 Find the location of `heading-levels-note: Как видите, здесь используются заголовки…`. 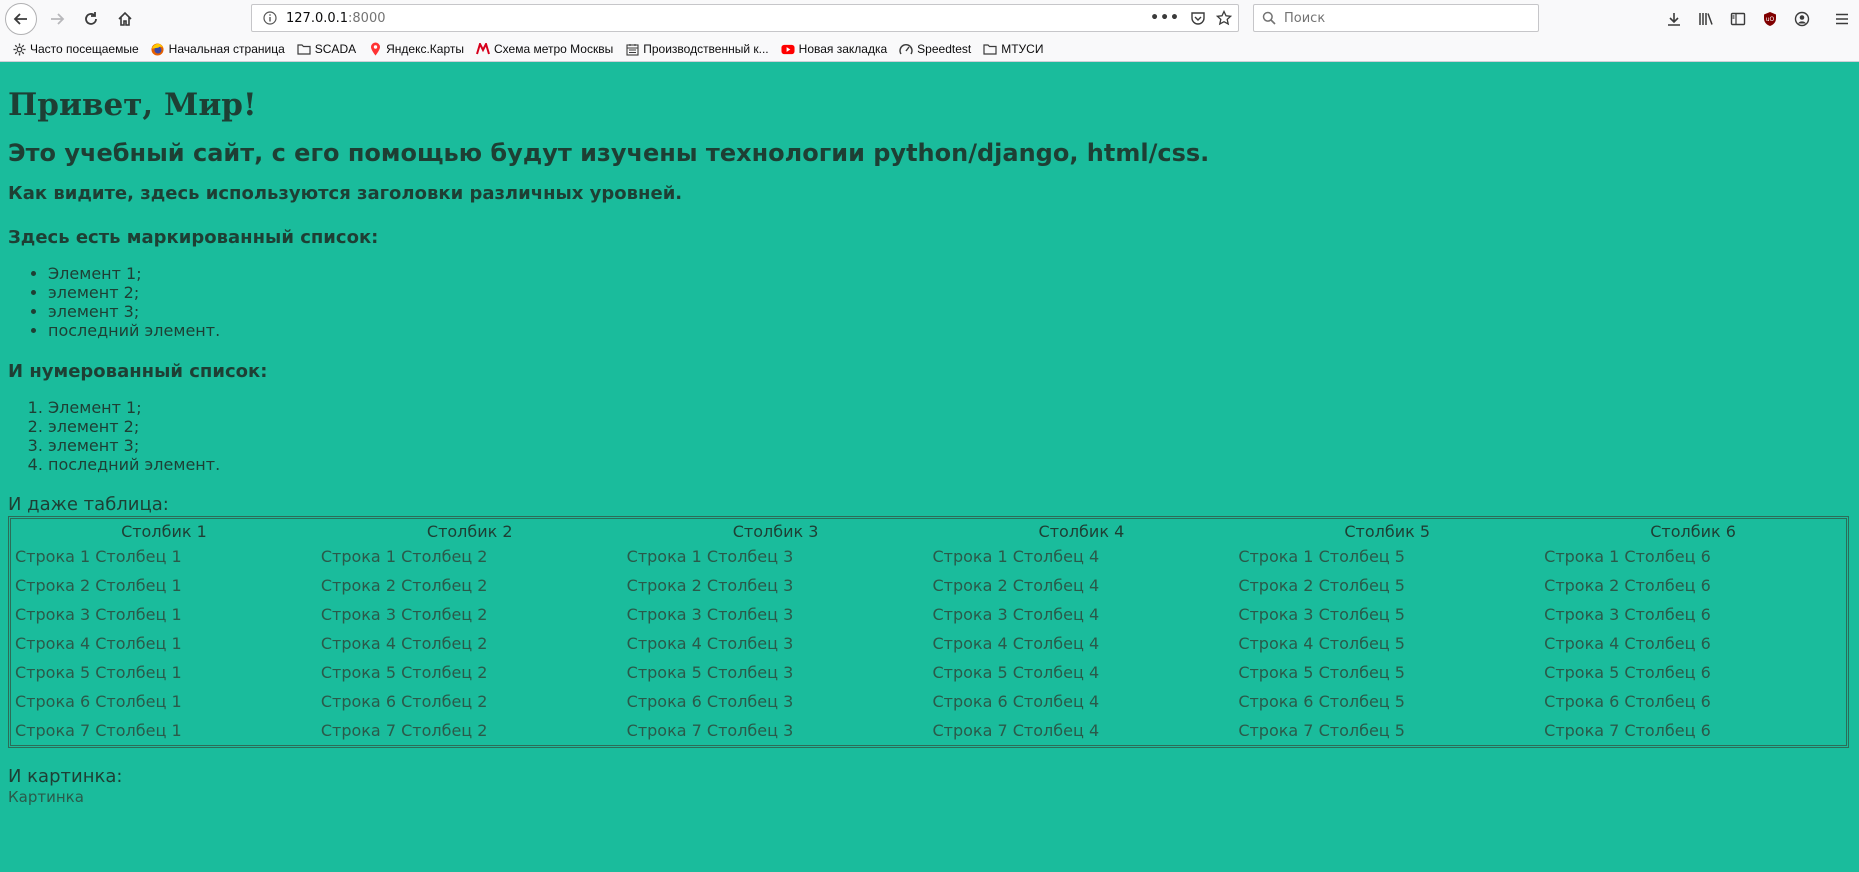

heading-levels-note: Как видите, здесь используются заголовки… is located at coordinates (345, 193).